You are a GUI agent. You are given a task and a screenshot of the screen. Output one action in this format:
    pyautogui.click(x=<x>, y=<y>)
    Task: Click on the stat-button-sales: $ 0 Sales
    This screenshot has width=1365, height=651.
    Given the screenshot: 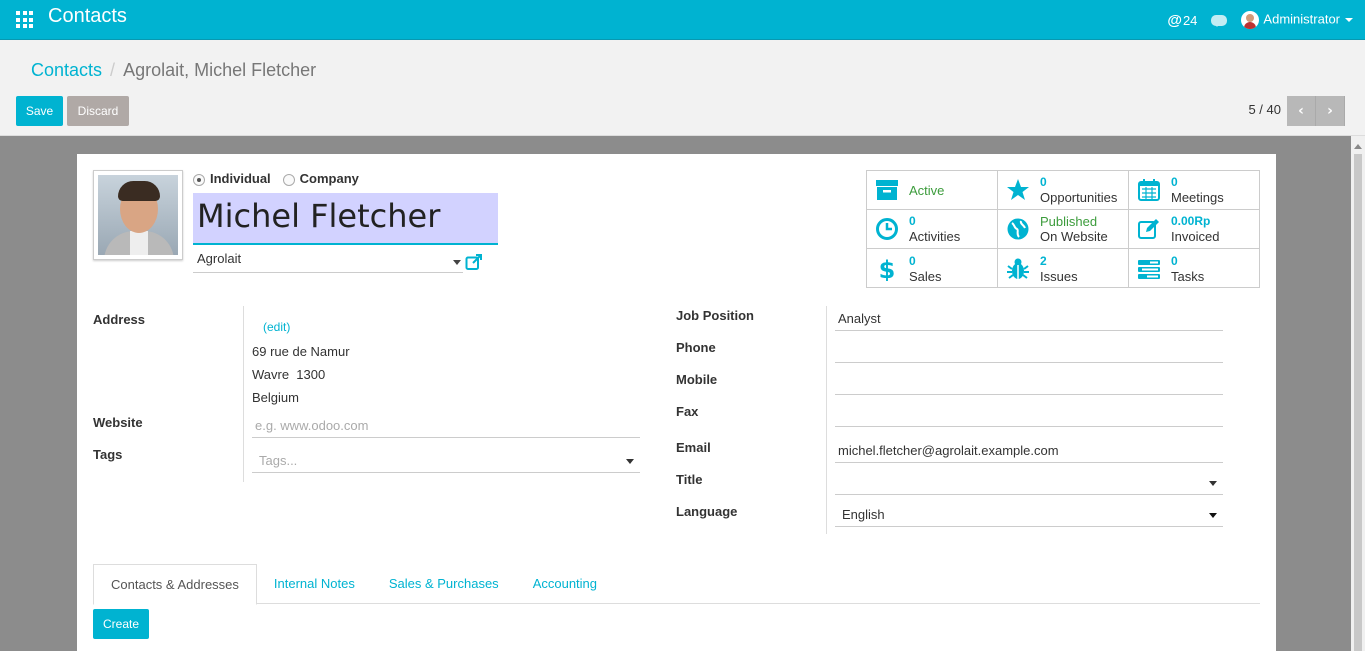 What is the action you would take?
    pyautogui.click(x=932, y=268)
    